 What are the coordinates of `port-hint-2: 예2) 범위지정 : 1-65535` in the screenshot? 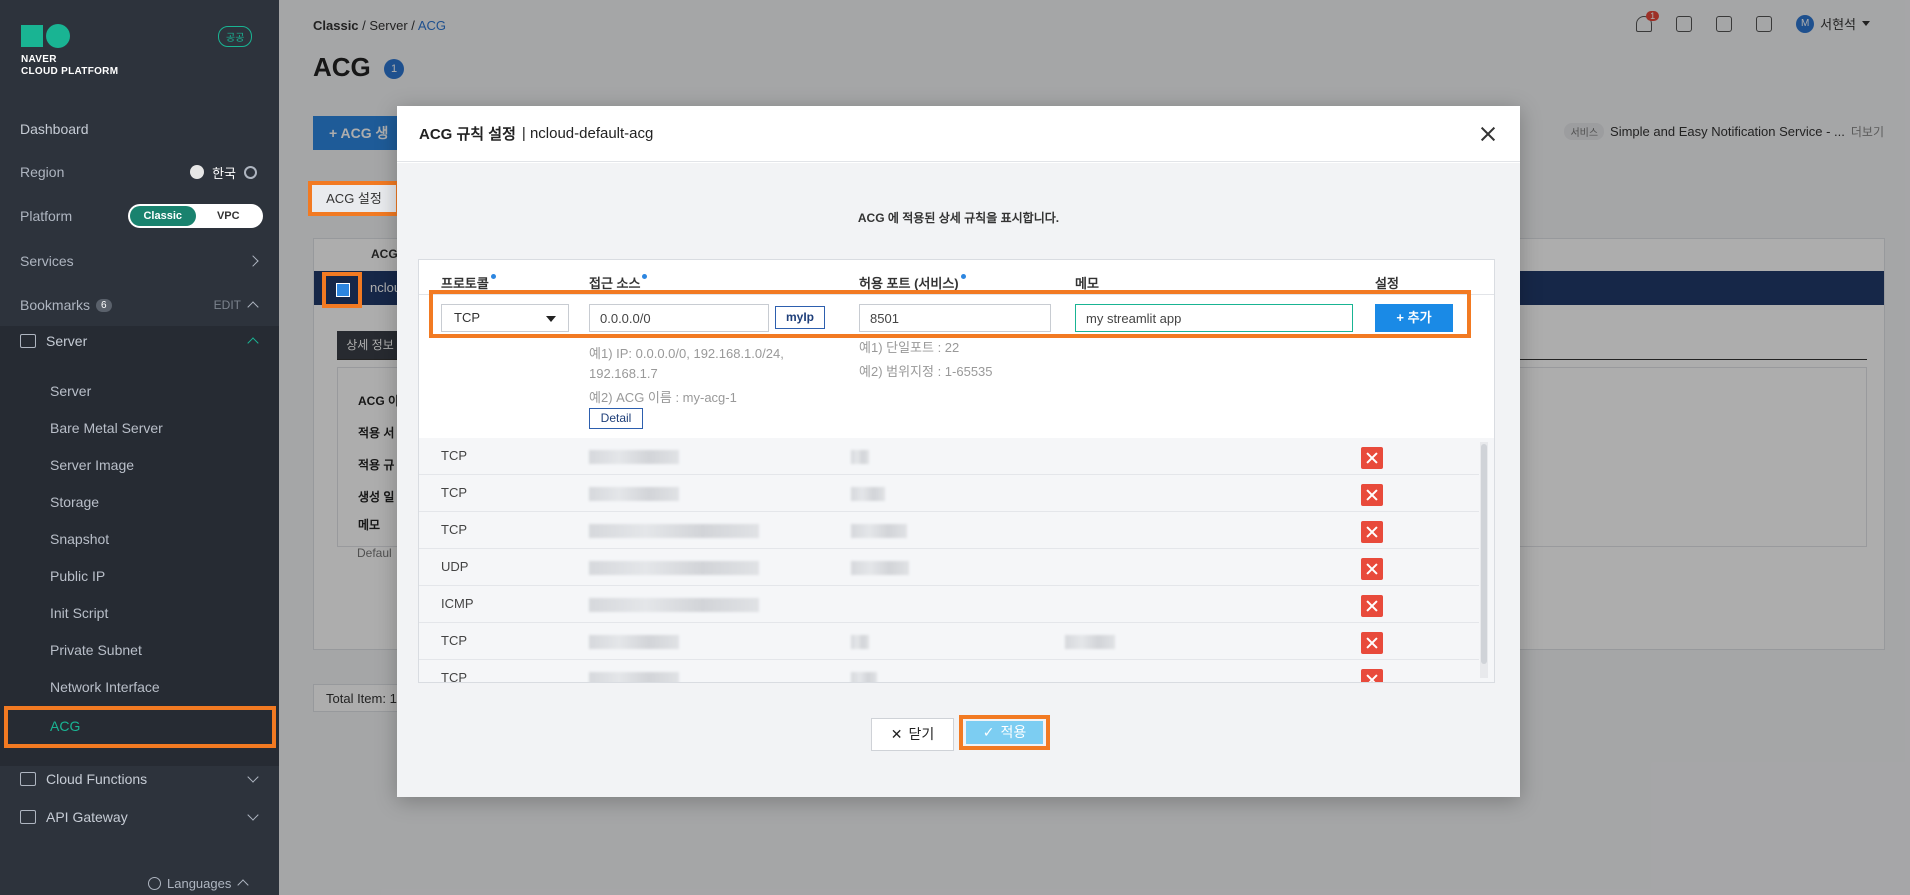 It's located at (926, 371).